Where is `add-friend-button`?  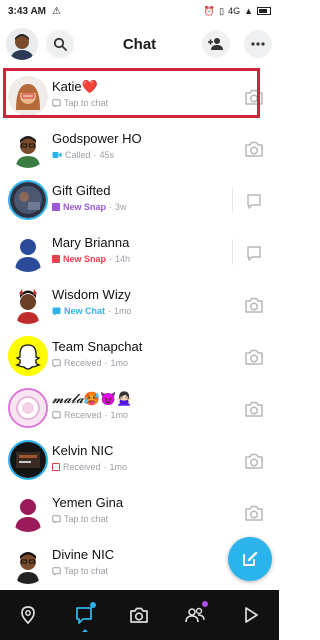
add-friend-button is located at coordinates (216, 44).